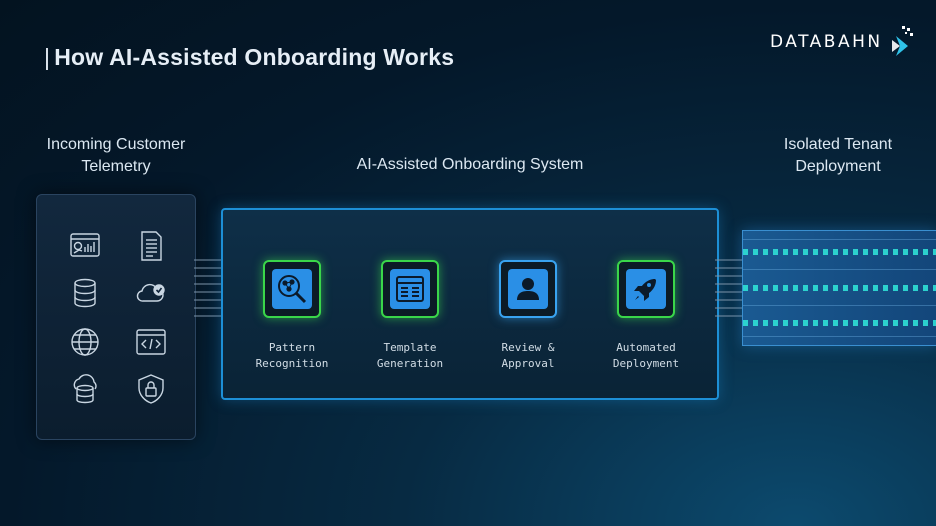 The height and width of the screenshot is (526, 936). Describe the element at coordinates (410, 355) in the screenshot. I see `step-label: Template Generation` at that location.